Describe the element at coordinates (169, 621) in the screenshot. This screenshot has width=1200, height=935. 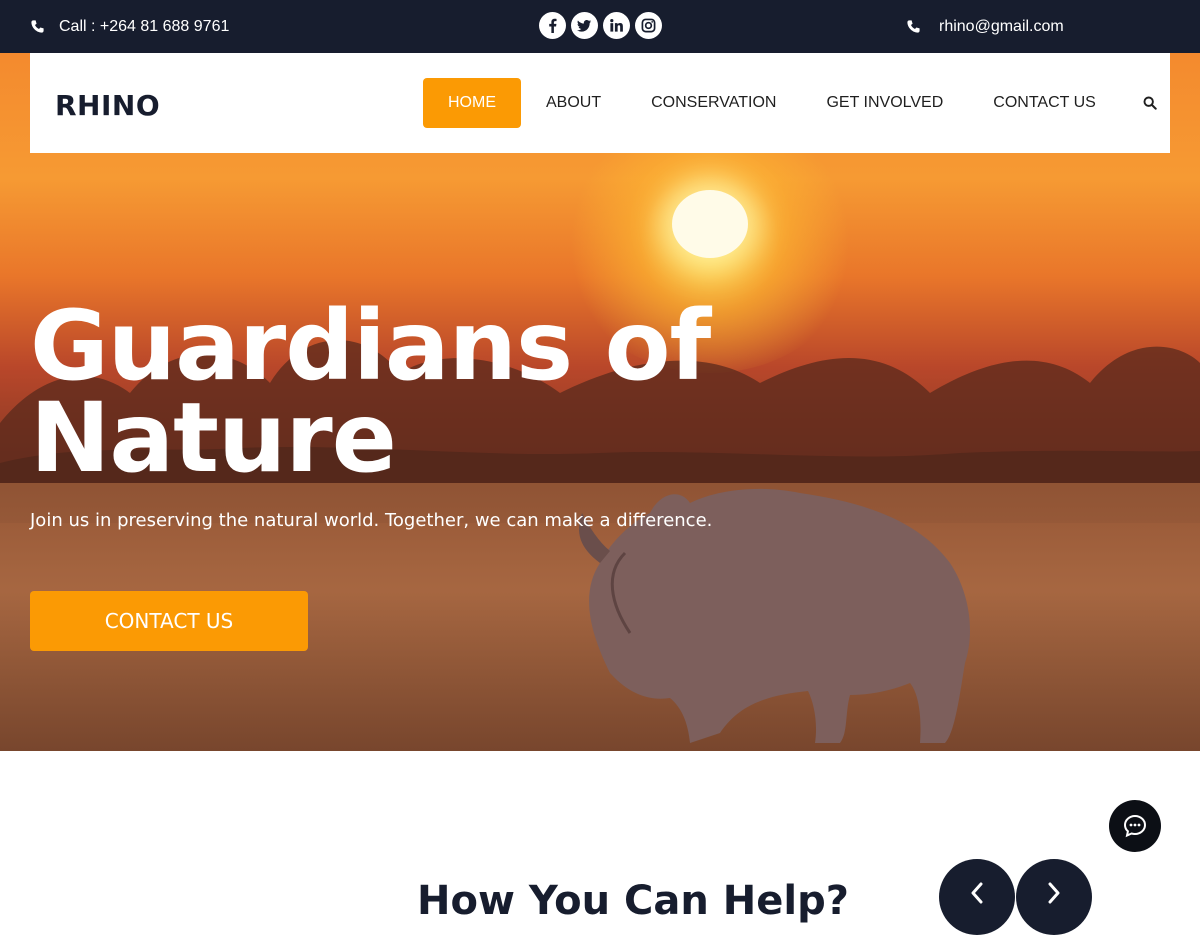
I see `hero-contact-button: CONTACT US` at that location.